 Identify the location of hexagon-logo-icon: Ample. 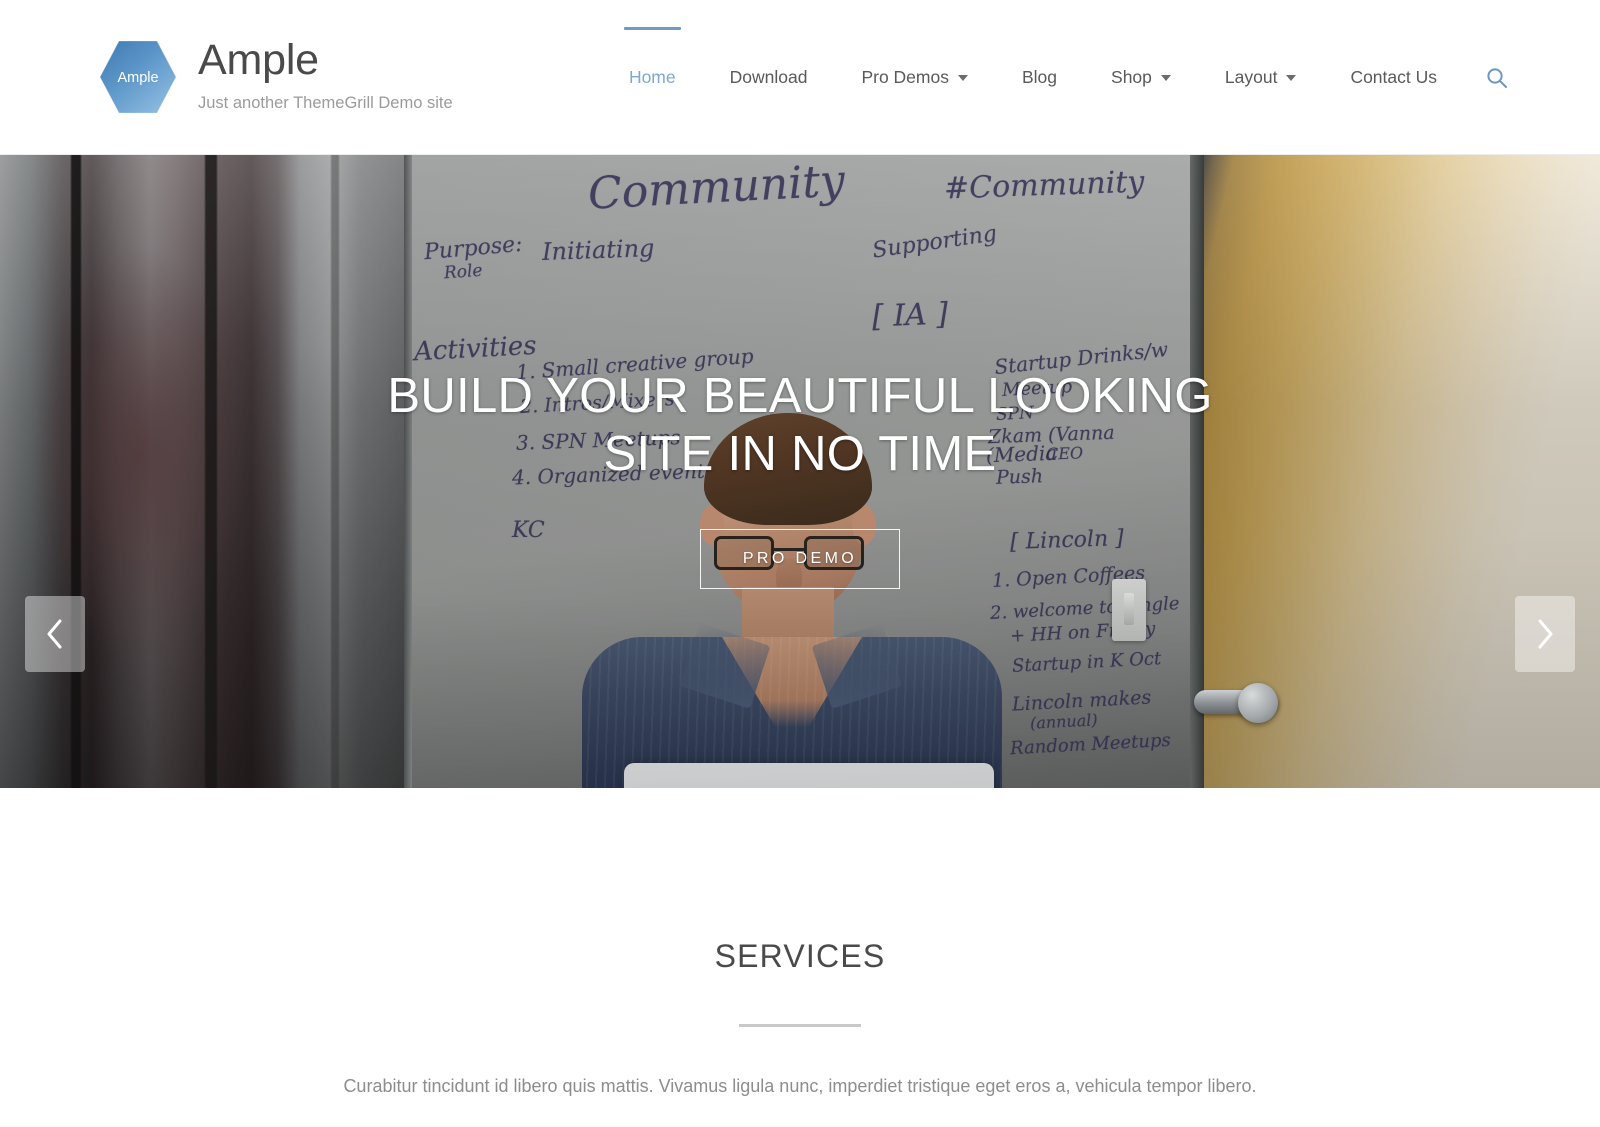
(138, 77).